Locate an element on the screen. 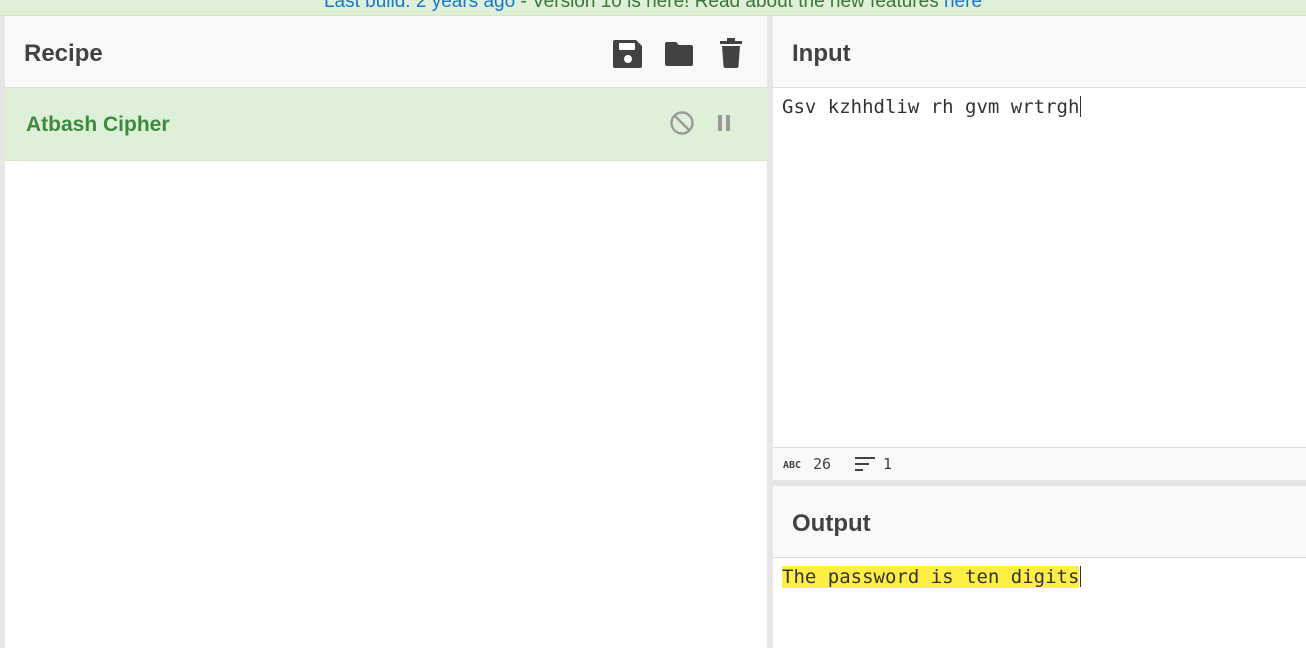  operation-name: Atbash Cipher is located at coordinates (98, 124).